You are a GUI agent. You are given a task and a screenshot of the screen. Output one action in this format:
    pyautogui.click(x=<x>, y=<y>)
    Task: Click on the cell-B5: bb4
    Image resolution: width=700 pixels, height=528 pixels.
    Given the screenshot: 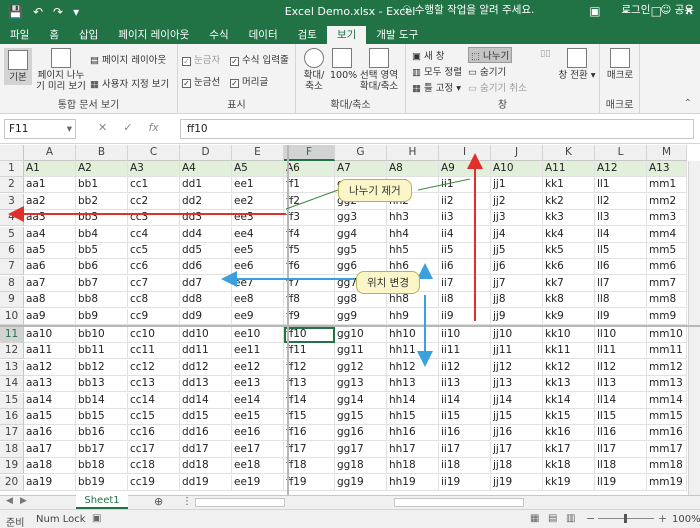 What is the action you would take?
    pyautogui.click(x=102, y=234)
    